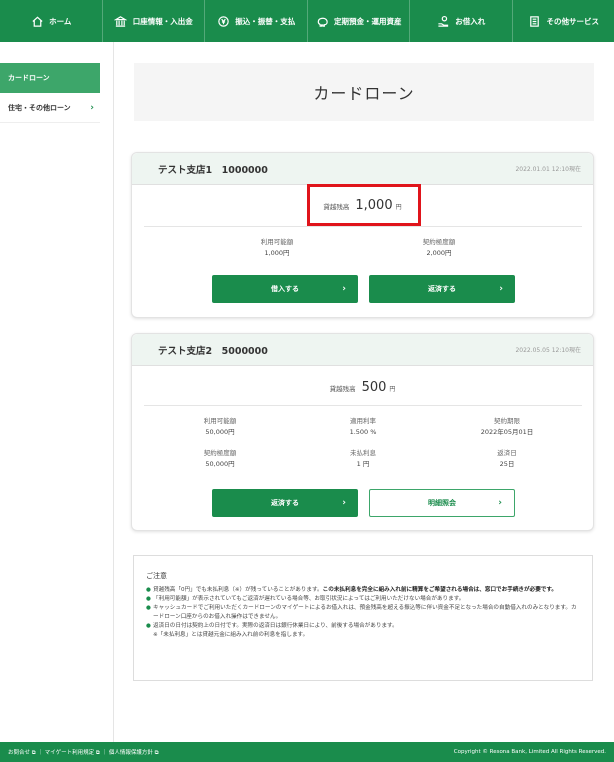 Image resolution: width=614 pixels, height=762 pixels. Describe the element at coordinates (439, 248) in the screenshot. I see `contract-limit: 契約極度額 2,000円` at that location.